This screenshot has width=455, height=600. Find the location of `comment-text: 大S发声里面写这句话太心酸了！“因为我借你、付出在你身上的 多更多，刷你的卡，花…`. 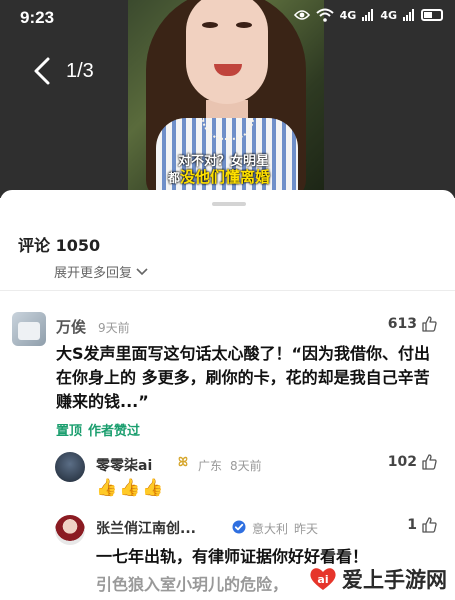

comment-text: 大S发声里面写这句话太心酸了！“因为我借你、付出在你身上的 多更多，刷你的卡，花… is located at coordinates (243, 377).